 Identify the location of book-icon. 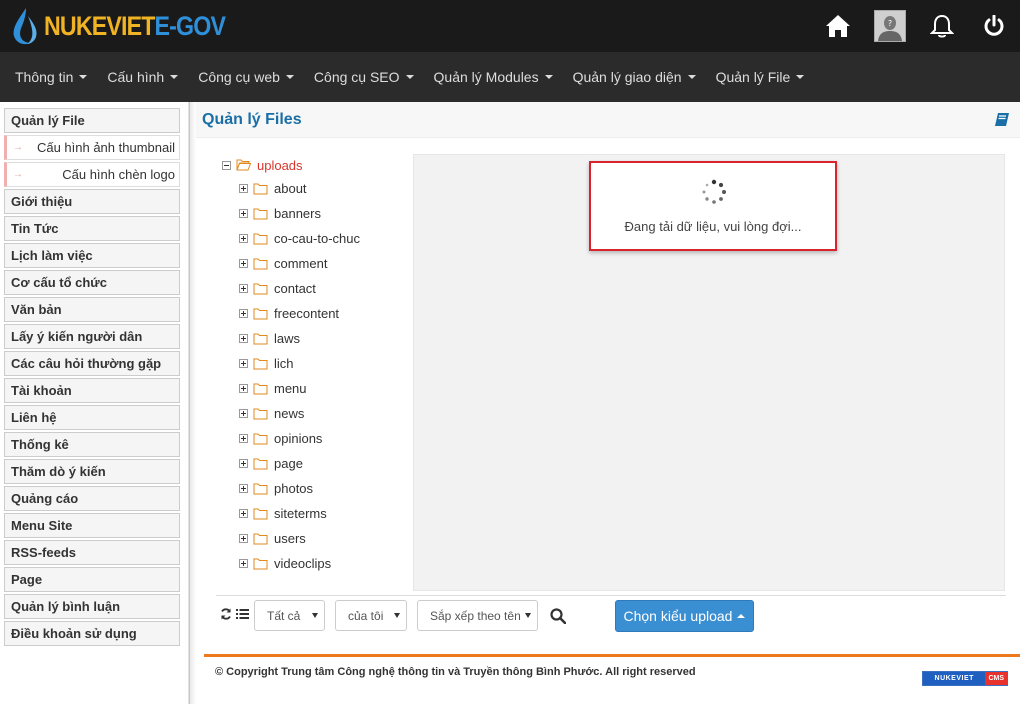
(1002, 119).